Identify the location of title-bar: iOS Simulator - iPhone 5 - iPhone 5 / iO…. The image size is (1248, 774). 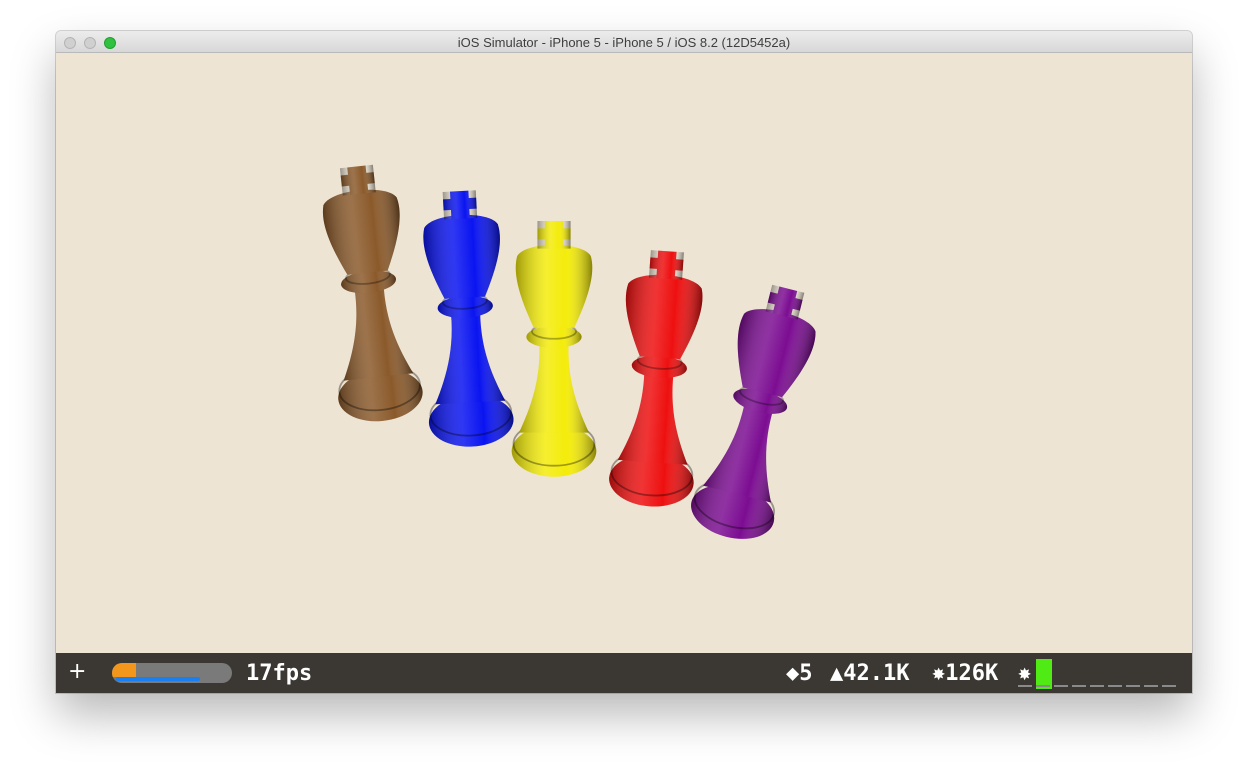
(624, 42).